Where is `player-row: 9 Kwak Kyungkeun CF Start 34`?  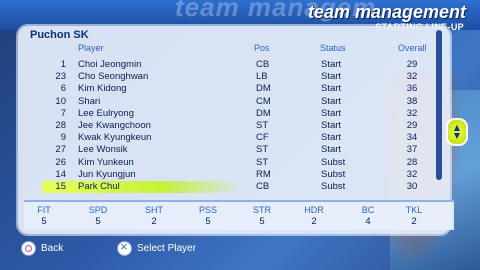 player-row: 9 Kwak Kyungkeun CF Start 34 is located at coordinates (234, 138).